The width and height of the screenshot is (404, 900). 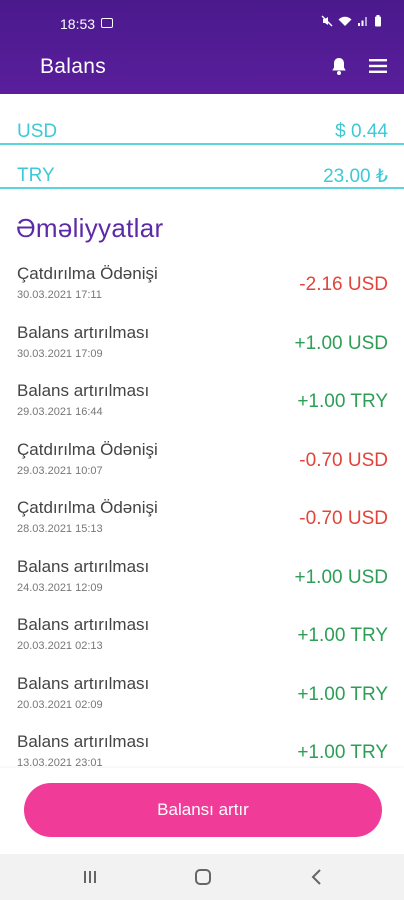 I want to click on balance-row-try: TRY 23.00 ₺, so click(x=202, y=179).